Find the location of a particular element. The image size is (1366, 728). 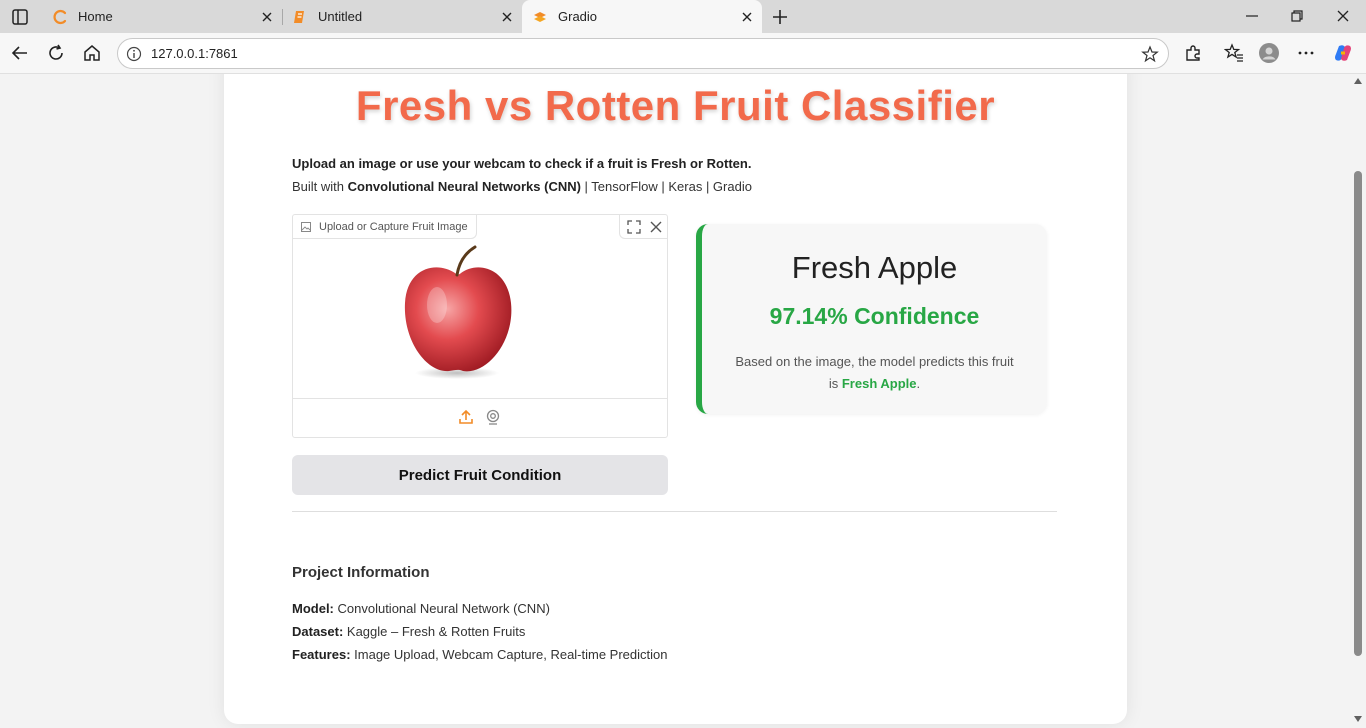

prediction-label: Fresh Apple is located at coordinates (874, 267).